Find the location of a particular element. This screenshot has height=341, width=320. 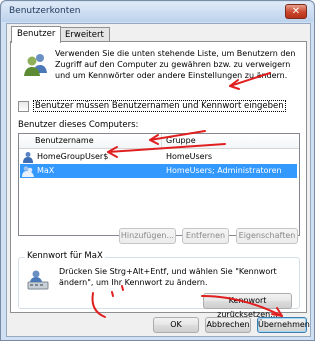

close-icon: ✕ is located at coordinates (296, 11).